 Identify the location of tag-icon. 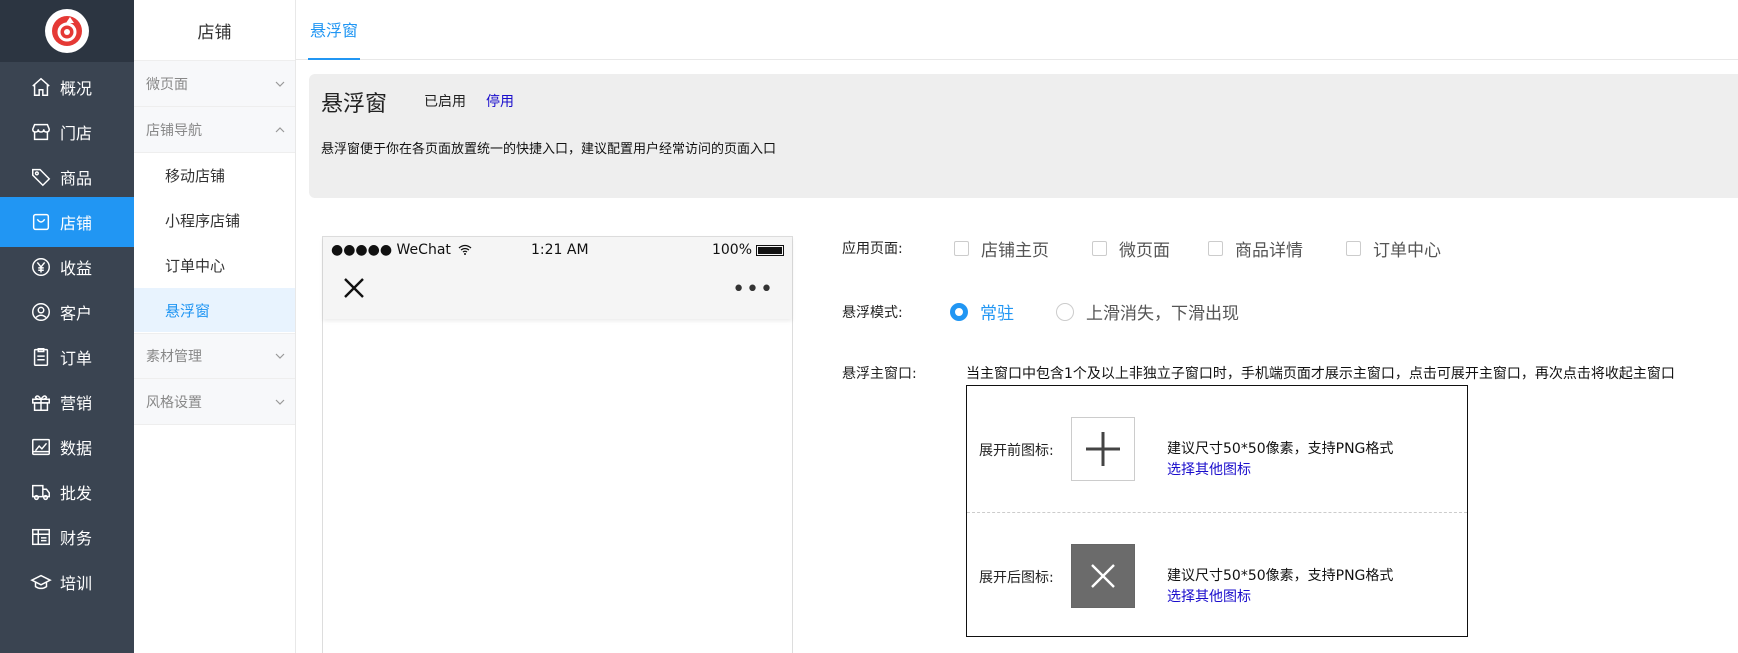
(41, 177).